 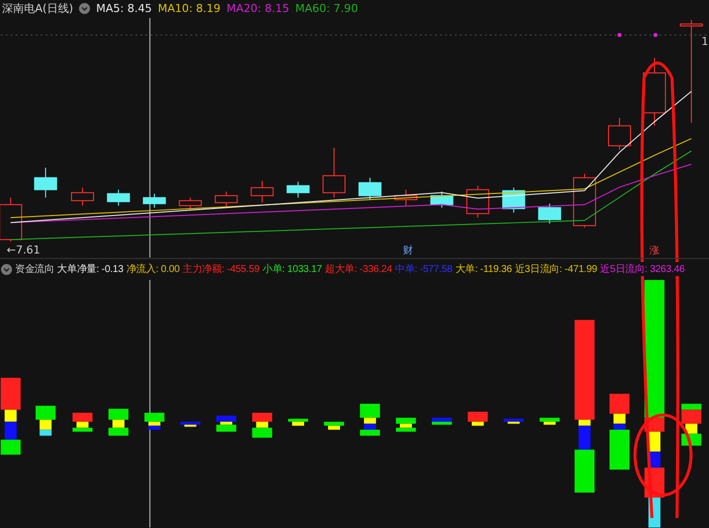 I want to click on indicator-value: 净流入: 0.00, so click(x=153, y=269).